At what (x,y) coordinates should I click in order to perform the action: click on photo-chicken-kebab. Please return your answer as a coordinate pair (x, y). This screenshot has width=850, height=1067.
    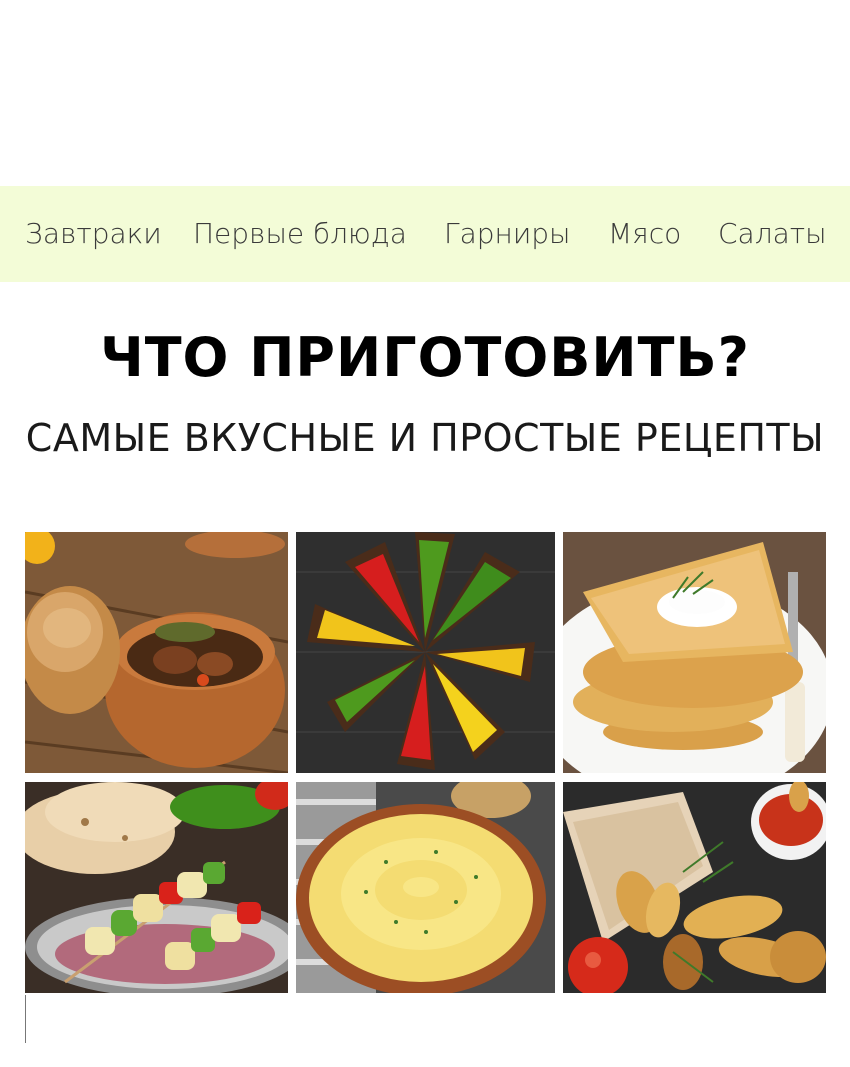
    Looking at the image, I should click on (156, 887).